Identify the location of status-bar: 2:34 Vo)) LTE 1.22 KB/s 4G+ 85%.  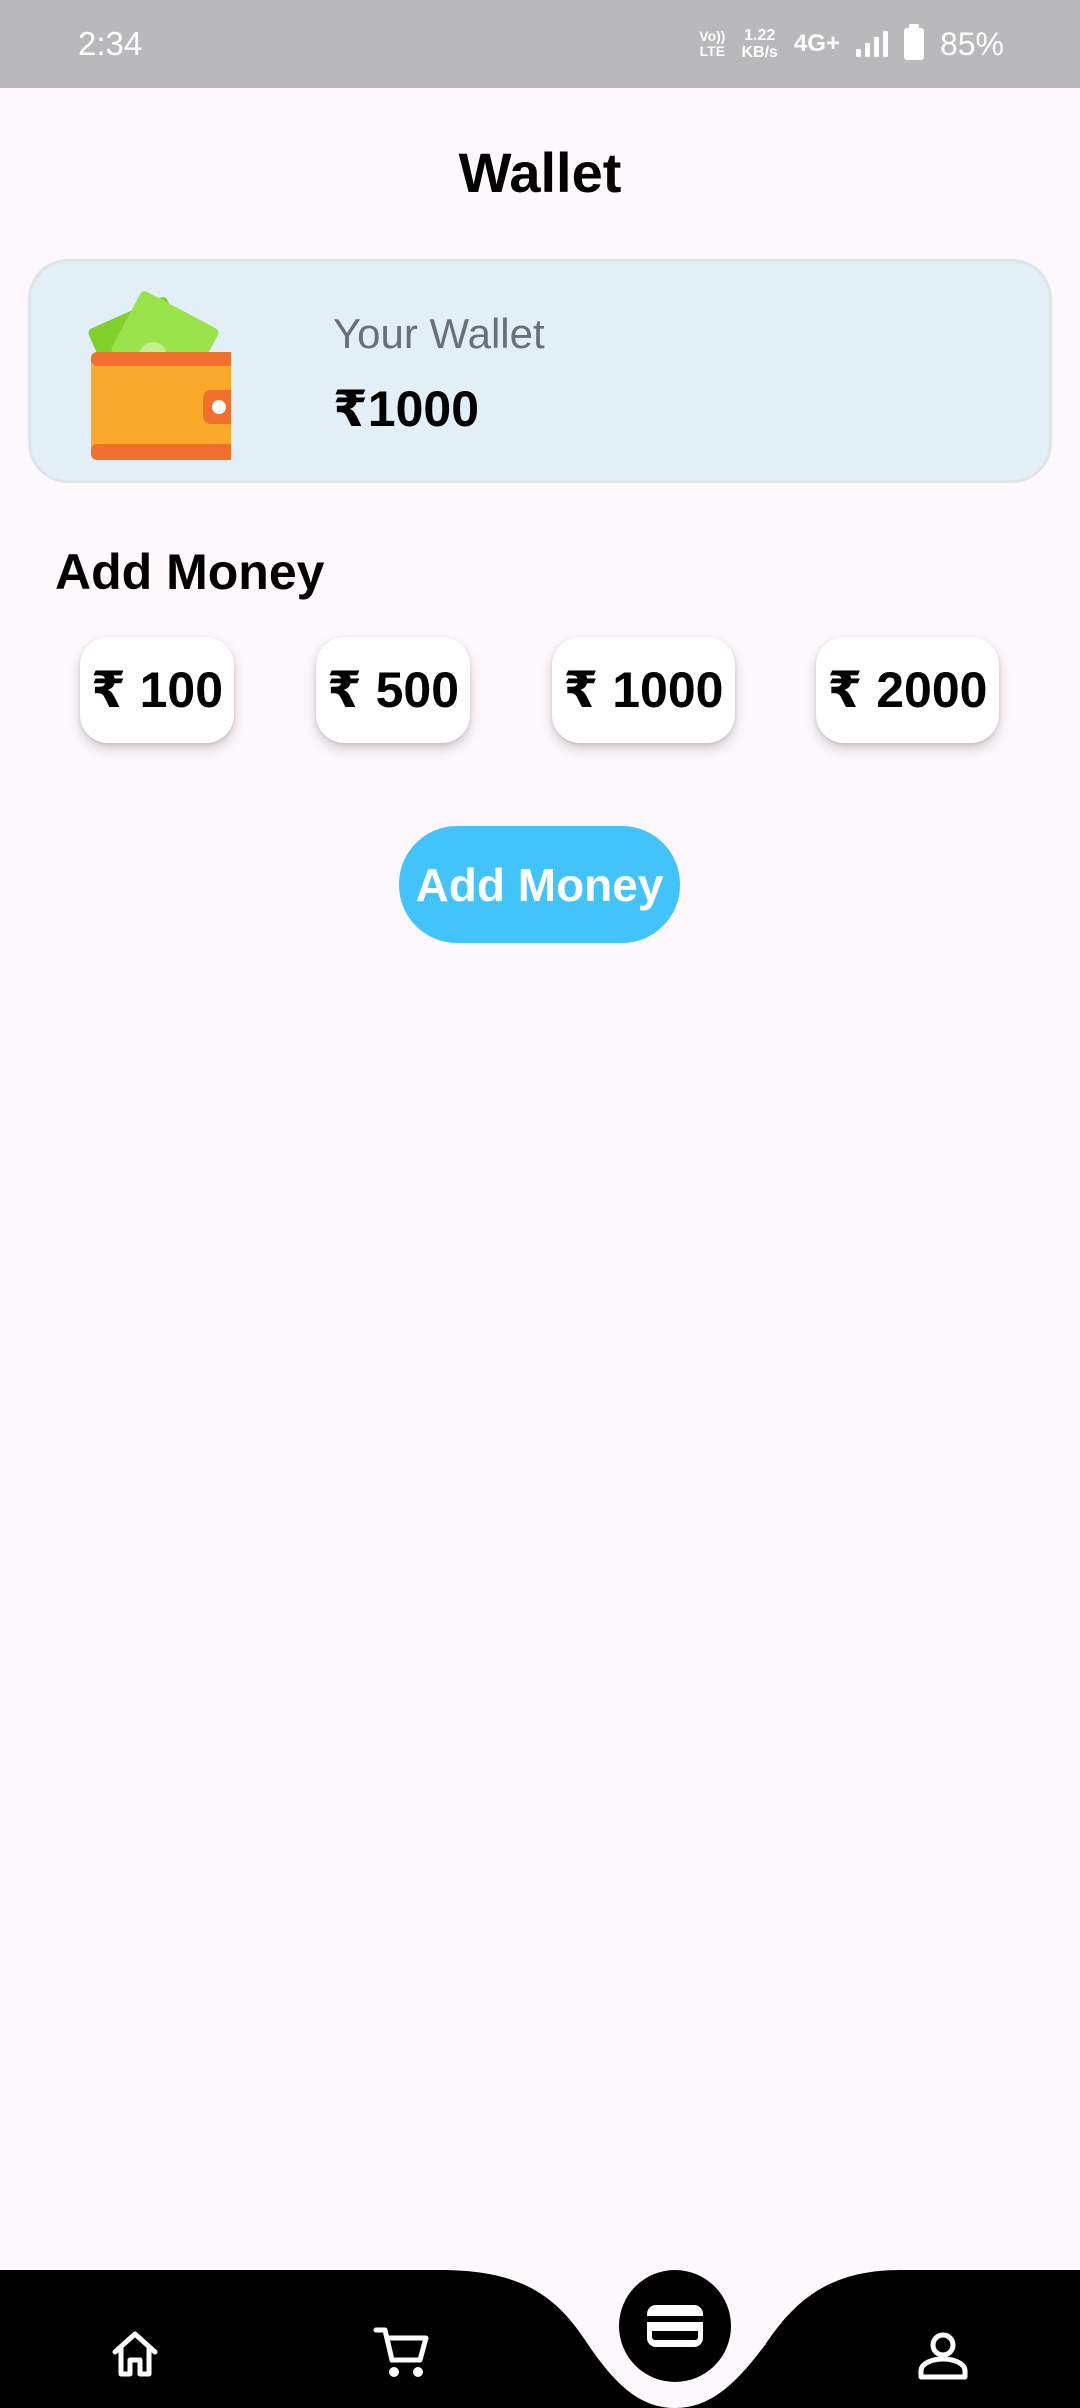
(540, 44).